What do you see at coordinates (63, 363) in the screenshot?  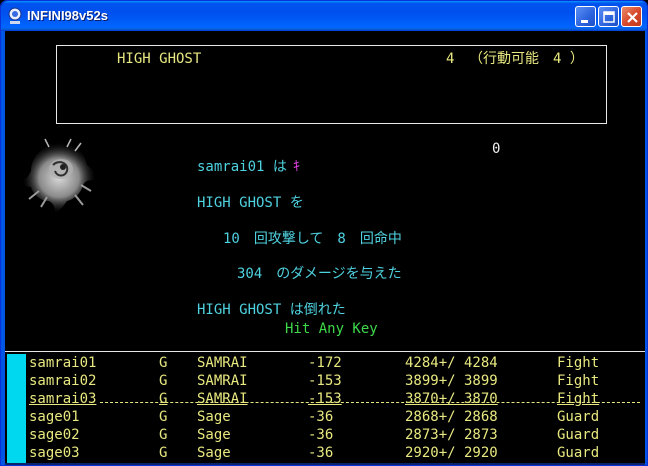 I see `member-name: samrai01` at bounding box center [63, 363].